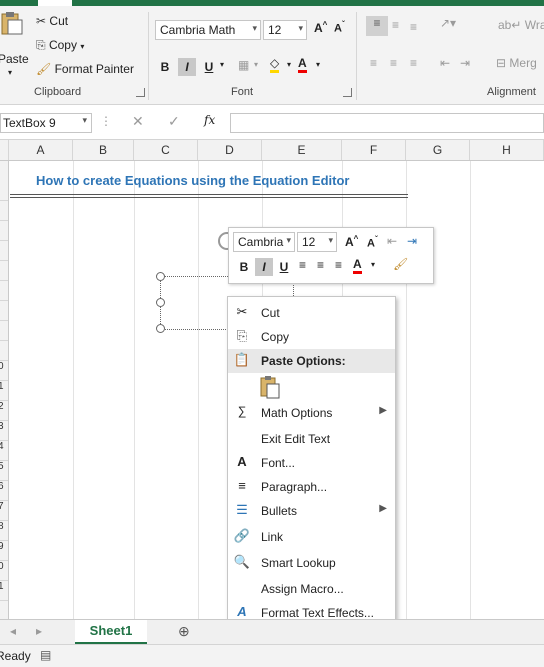 The image size is (544, 667). I want to click on column-header: G, so click(438, 150).